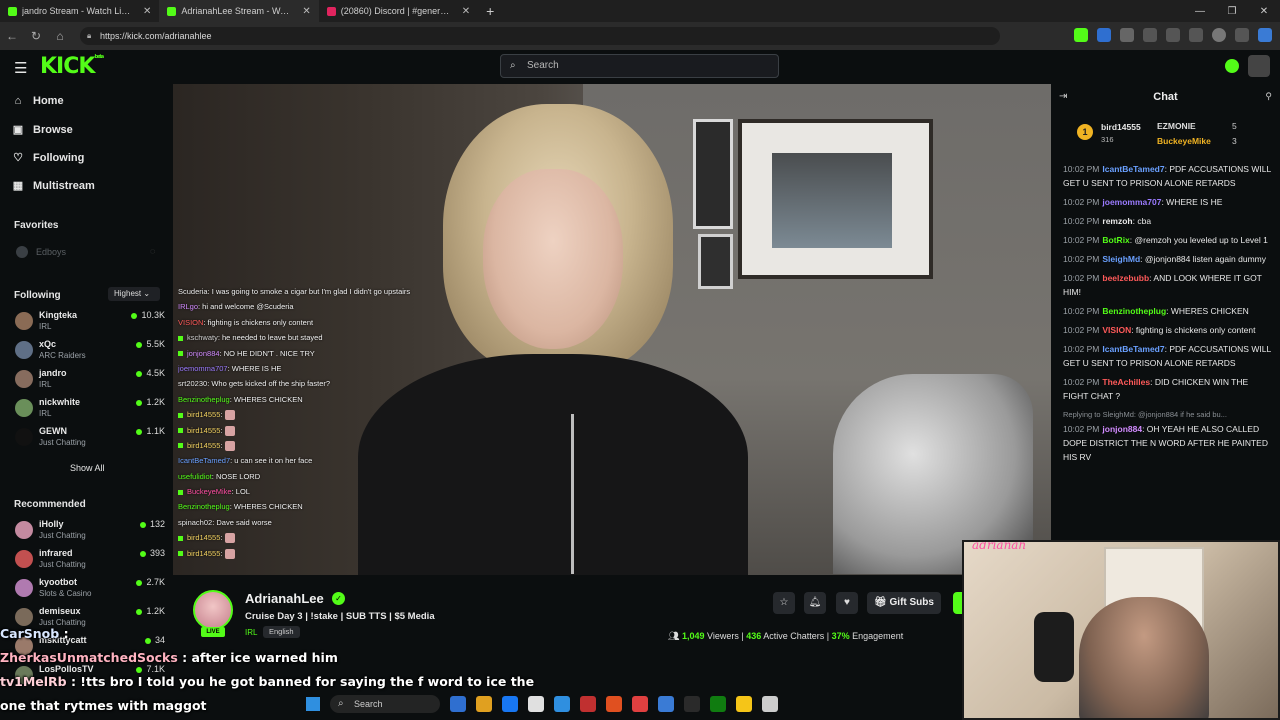  Describe the element at coordinates (284, 598) in the screenshot. I see `streamer-name: AdrianahLee` at that location.